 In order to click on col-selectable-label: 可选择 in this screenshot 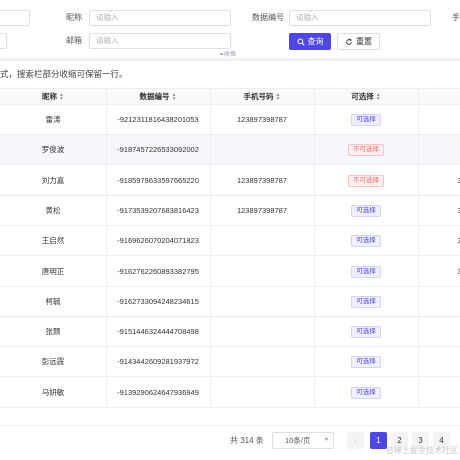, I will do `click(362, 96)`.